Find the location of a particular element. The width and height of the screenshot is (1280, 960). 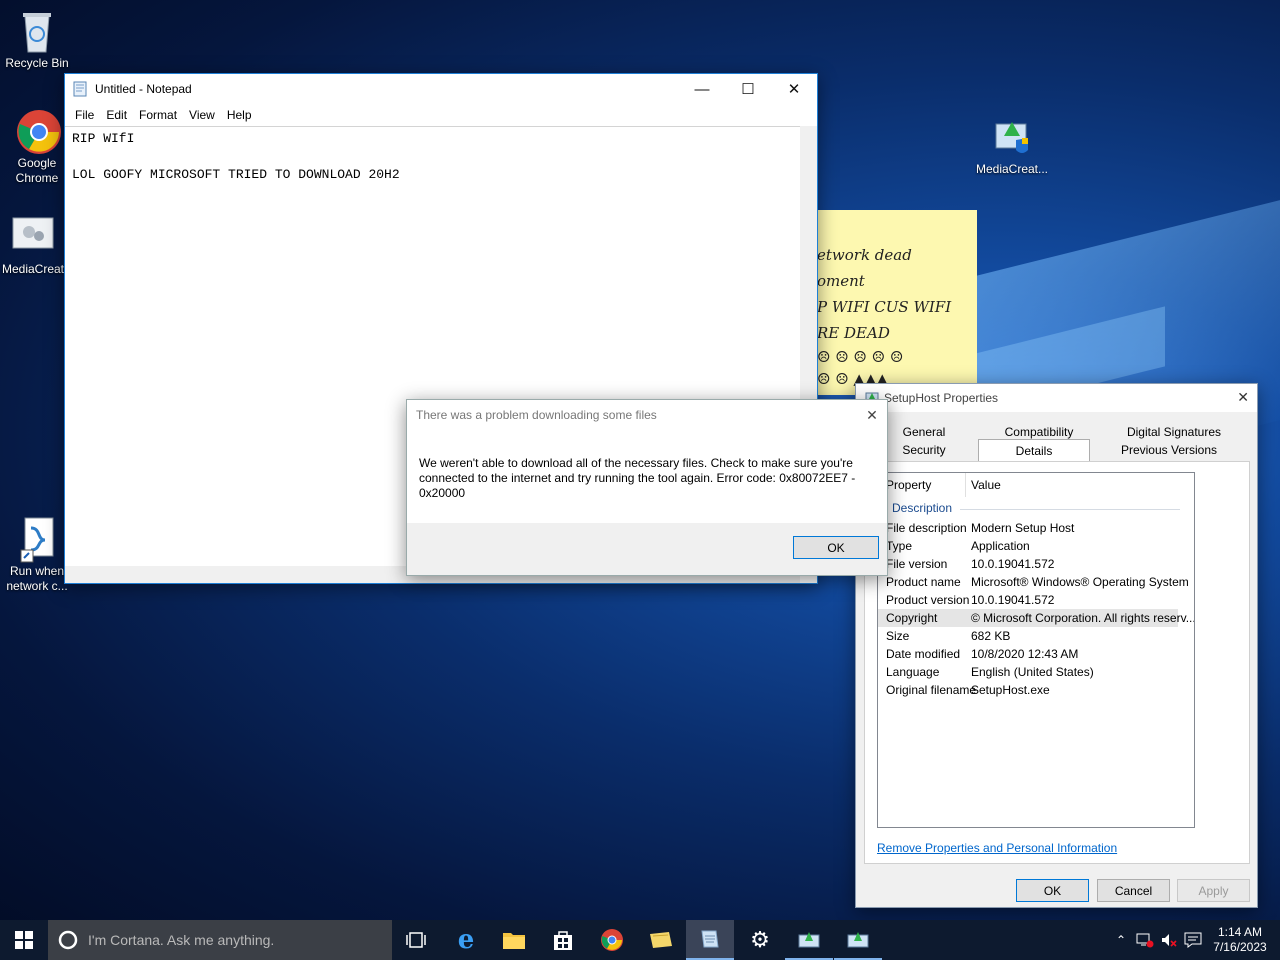

table-row: Language English (United States) is located at coordinates (1028, 672).